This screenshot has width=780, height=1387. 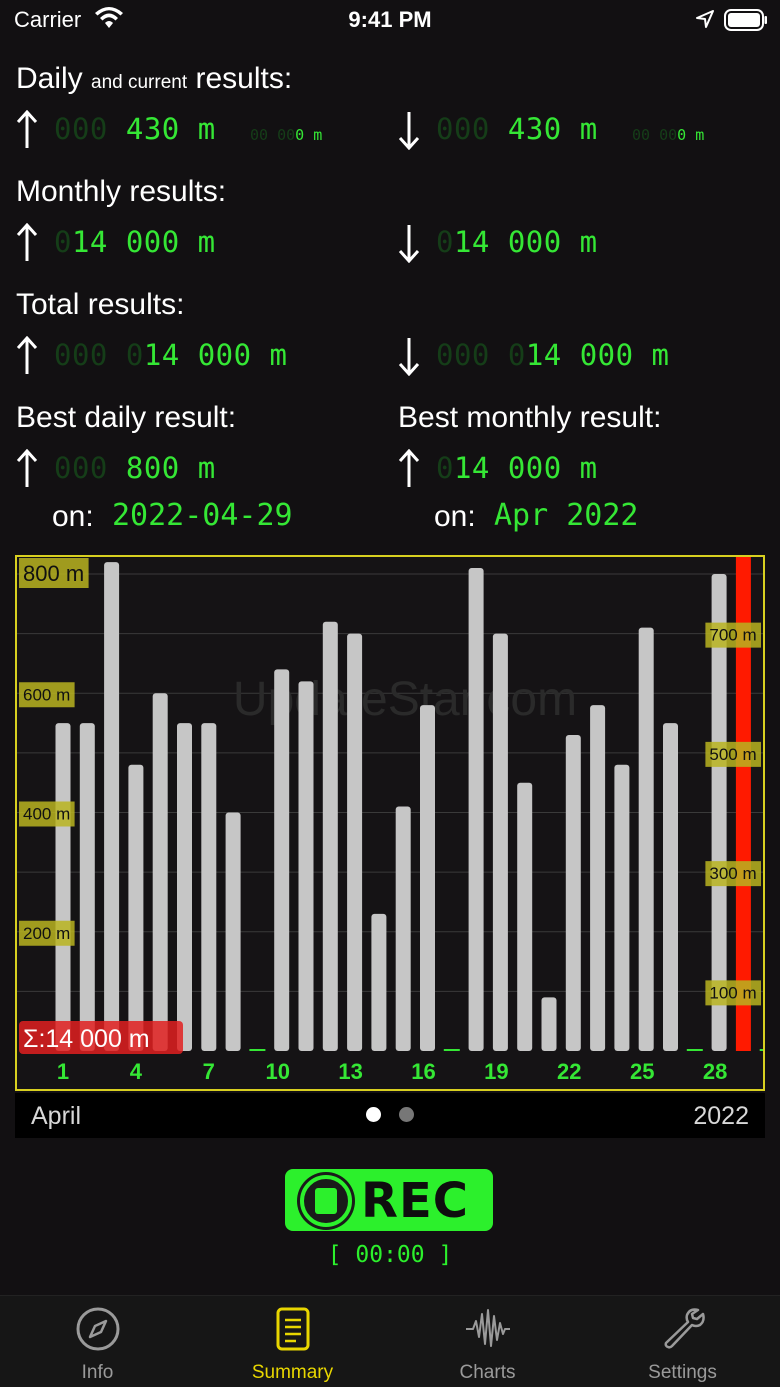 I want to click on daily-title-small: and current, so click(x=139, y=82).